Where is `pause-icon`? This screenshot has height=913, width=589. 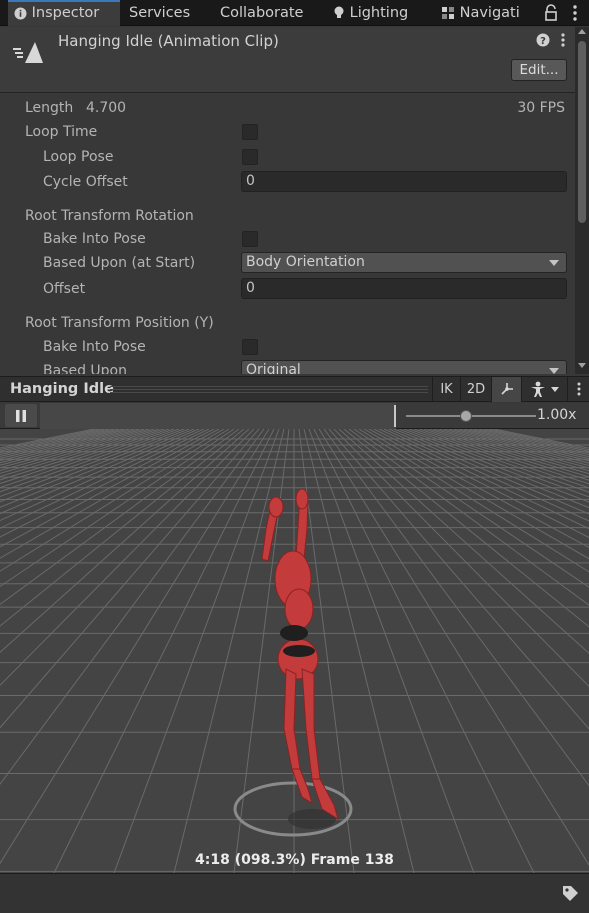
pause-icon is located at coordinates (21, 416).